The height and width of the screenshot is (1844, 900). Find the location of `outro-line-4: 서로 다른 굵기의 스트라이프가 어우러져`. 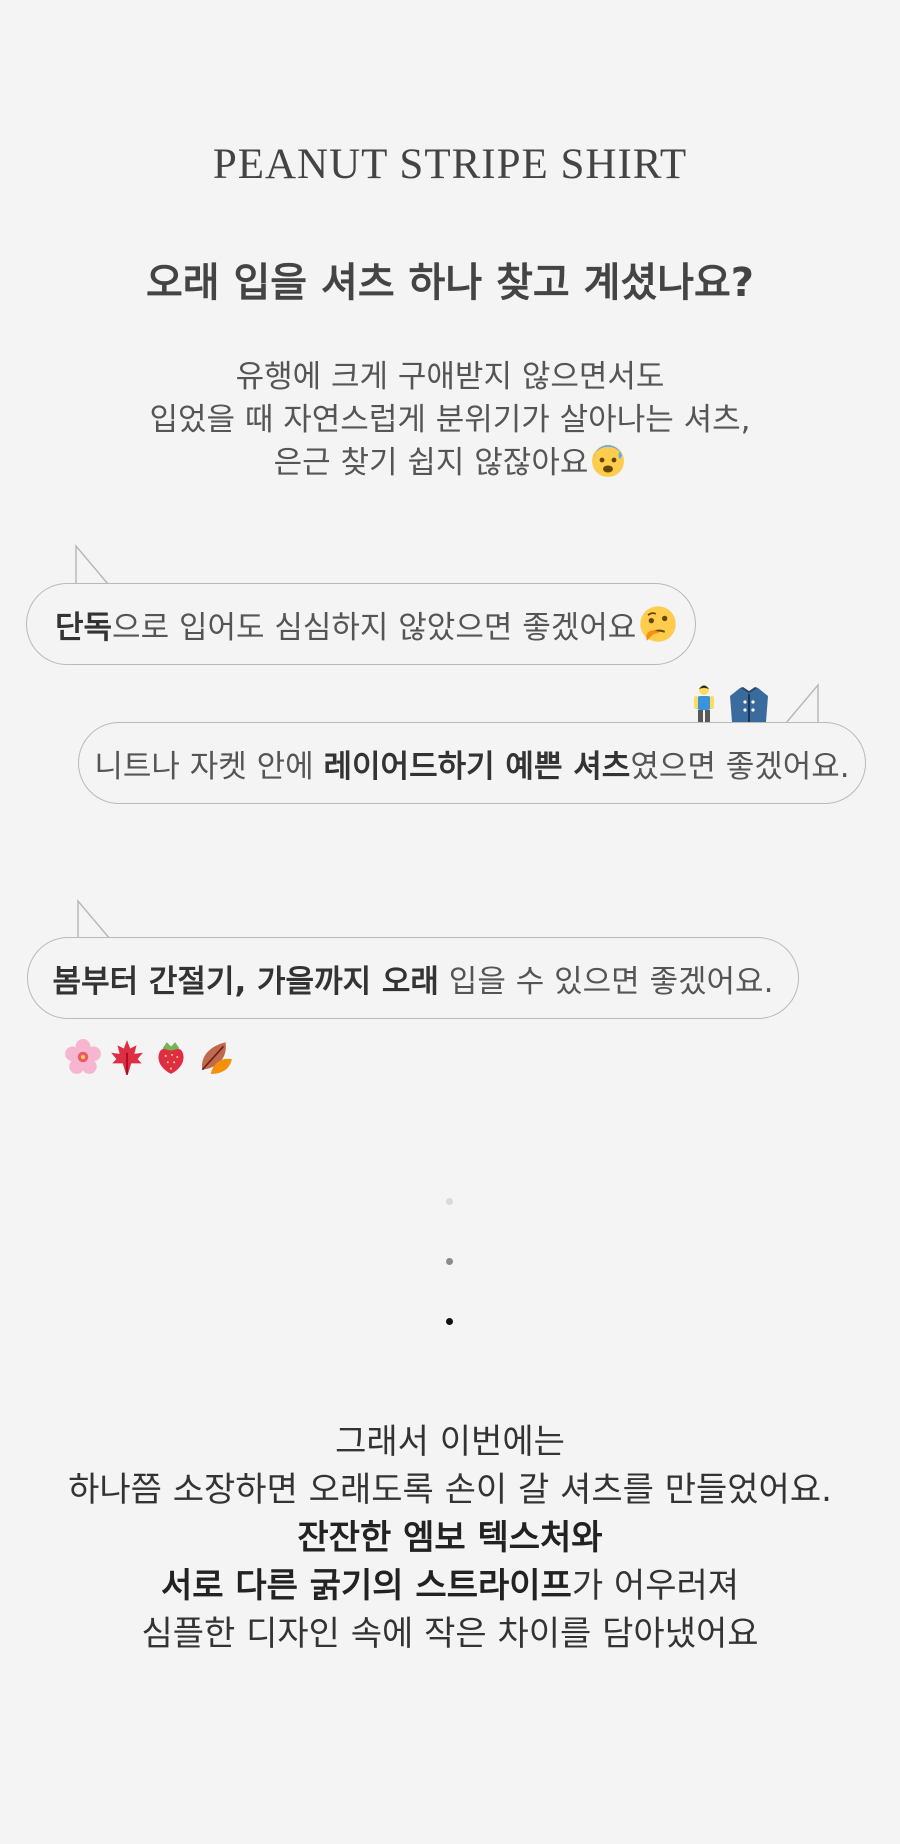

outro-line-4: 서로 다른 굵기의 스트라이프가 어우러져 is located at coordinates (450, 1586).